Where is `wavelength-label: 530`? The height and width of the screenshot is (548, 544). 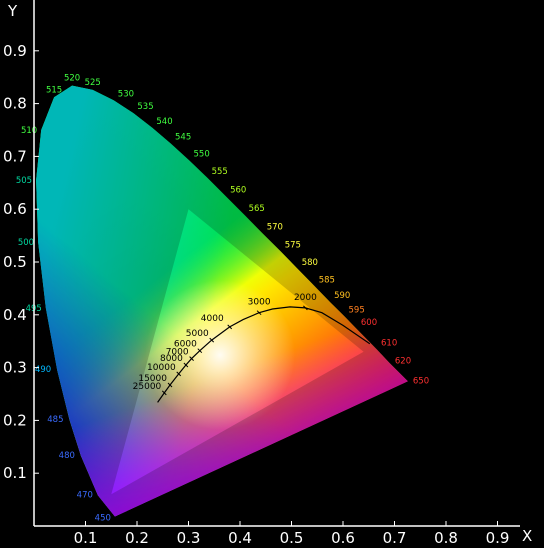
wavelength-label: 530 is located at coordinates (126, 94).